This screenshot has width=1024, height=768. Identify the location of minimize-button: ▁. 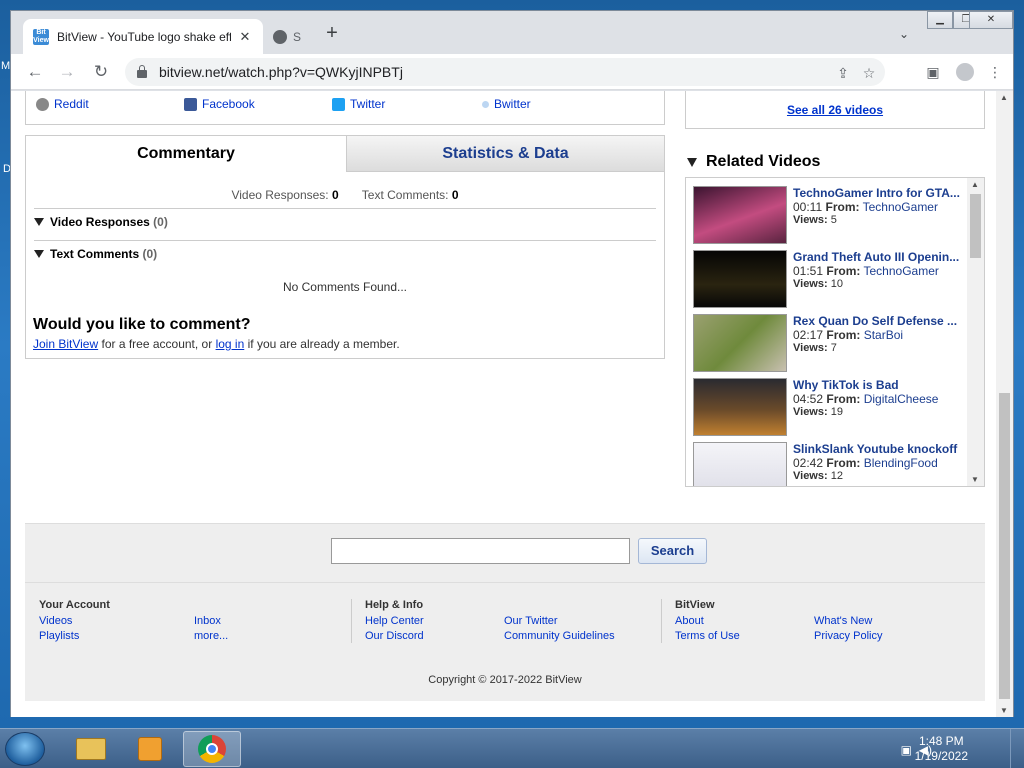
(940, 20).